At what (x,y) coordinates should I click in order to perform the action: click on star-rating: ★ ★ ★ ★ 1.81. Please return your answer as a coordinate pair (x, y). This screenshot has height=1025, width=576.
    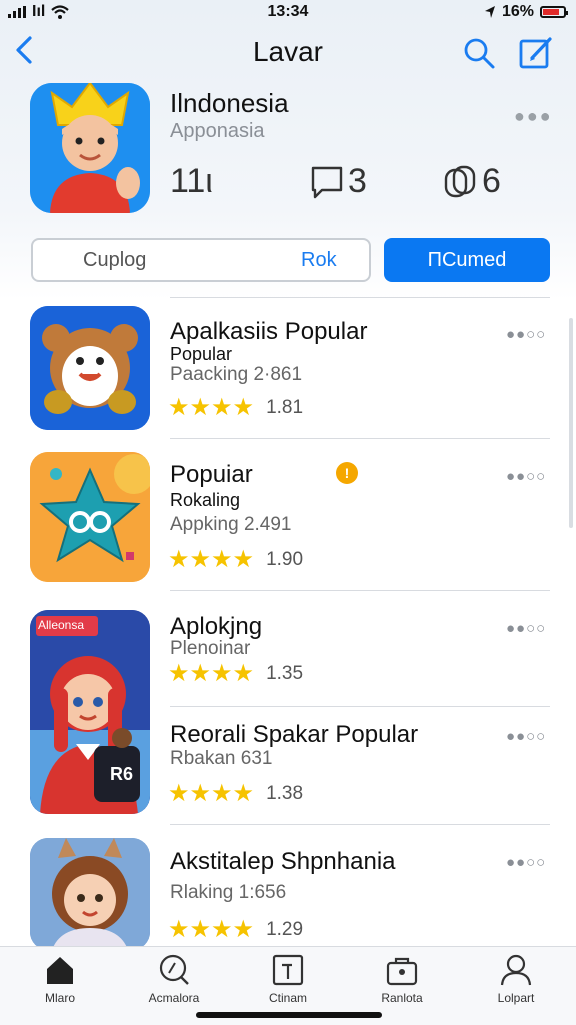
    Looking at the image, I should click on (235, 408).